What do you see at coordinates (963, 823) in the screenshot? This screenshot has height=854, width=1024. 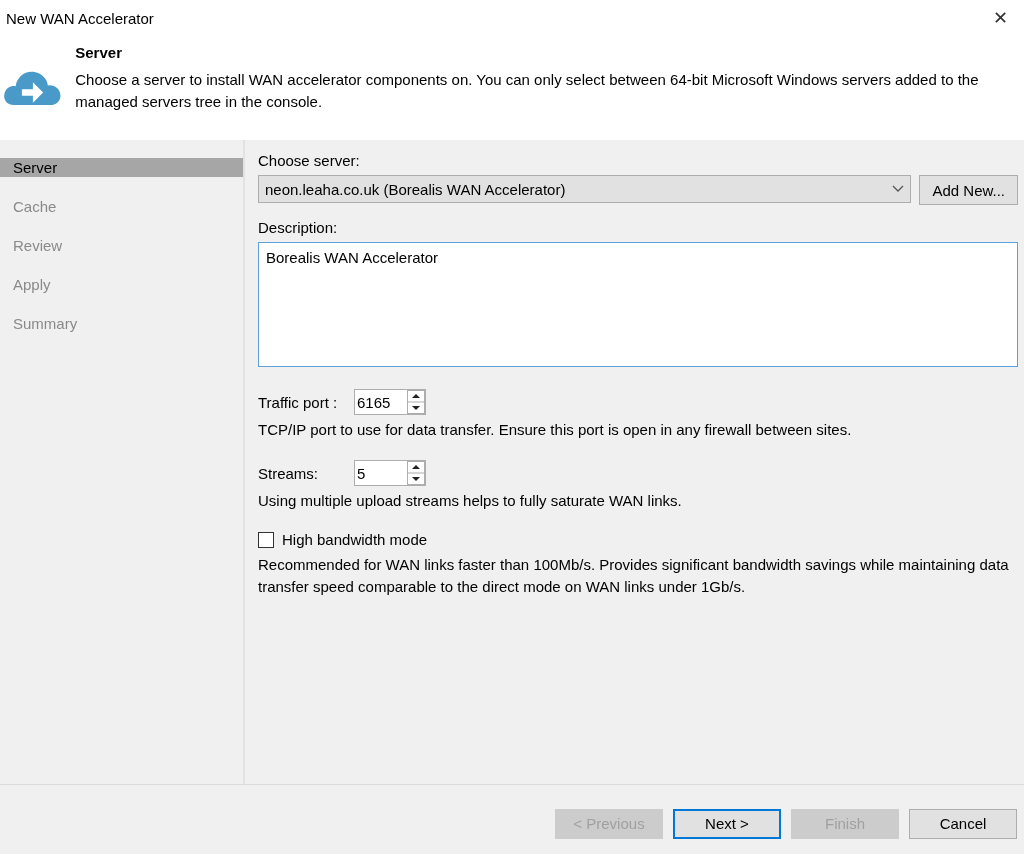 I see `wizard-button: Cancel` at bounding box center [963, 823].